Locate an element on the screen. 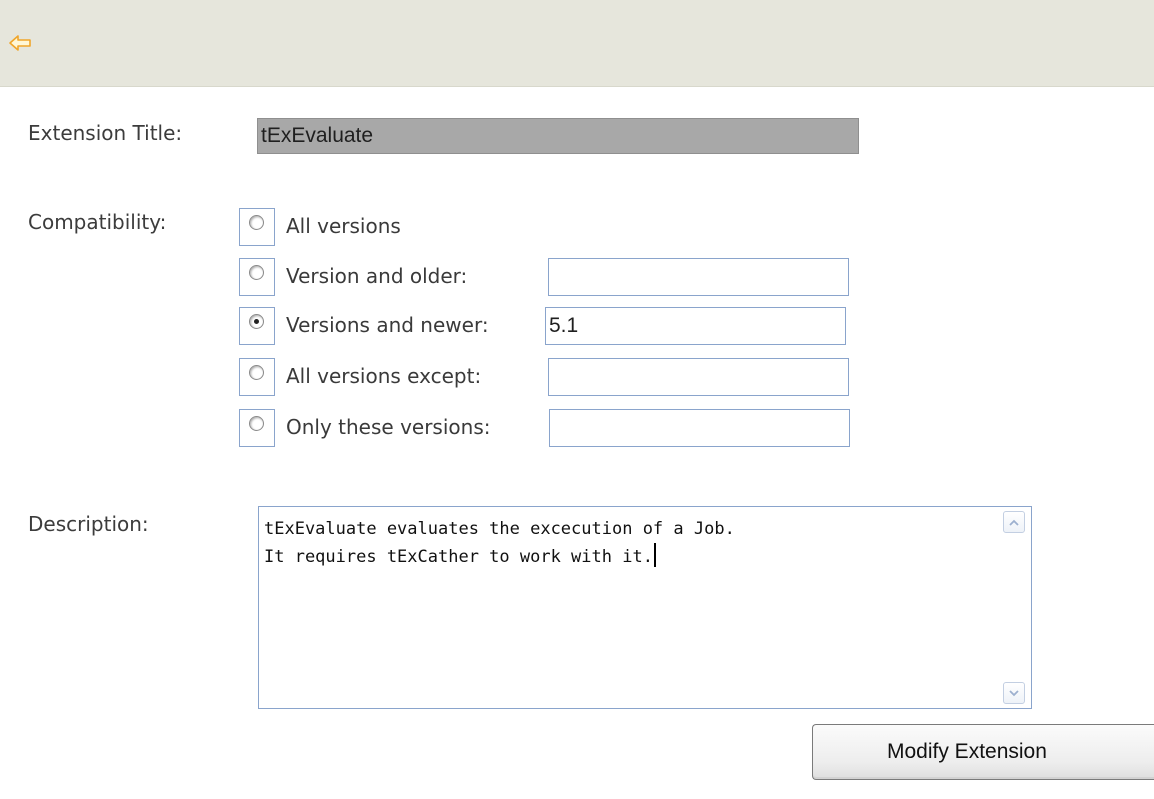  radio-label: Version and older: is located at coordinates (376, 276).